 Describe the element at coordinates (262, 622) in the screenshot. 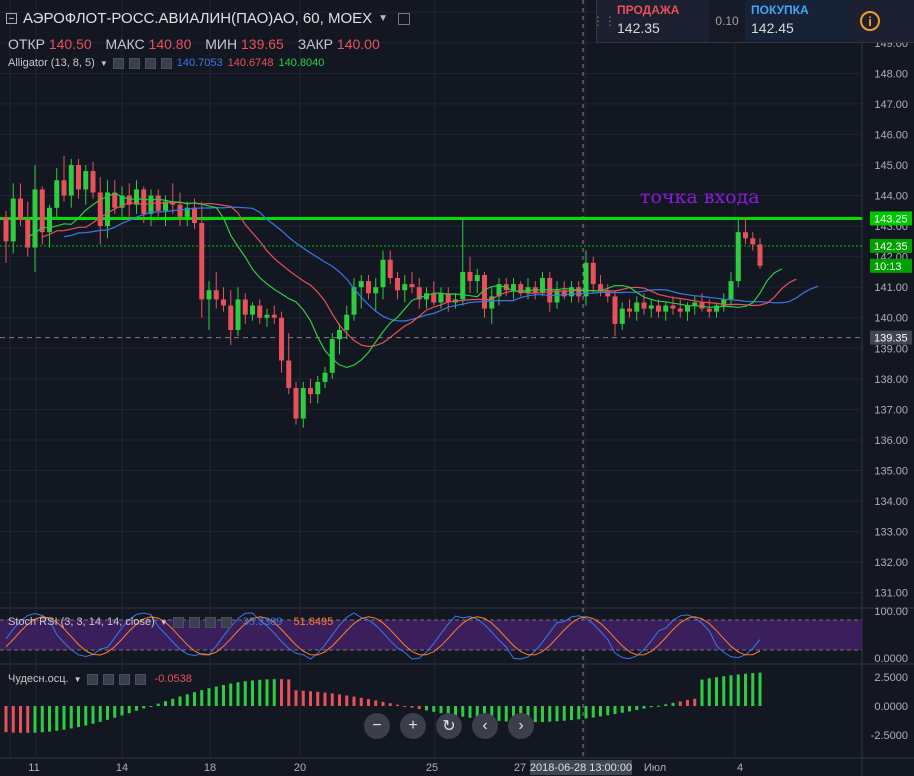

I see `stoch-k-value: 35.3389` at that location.